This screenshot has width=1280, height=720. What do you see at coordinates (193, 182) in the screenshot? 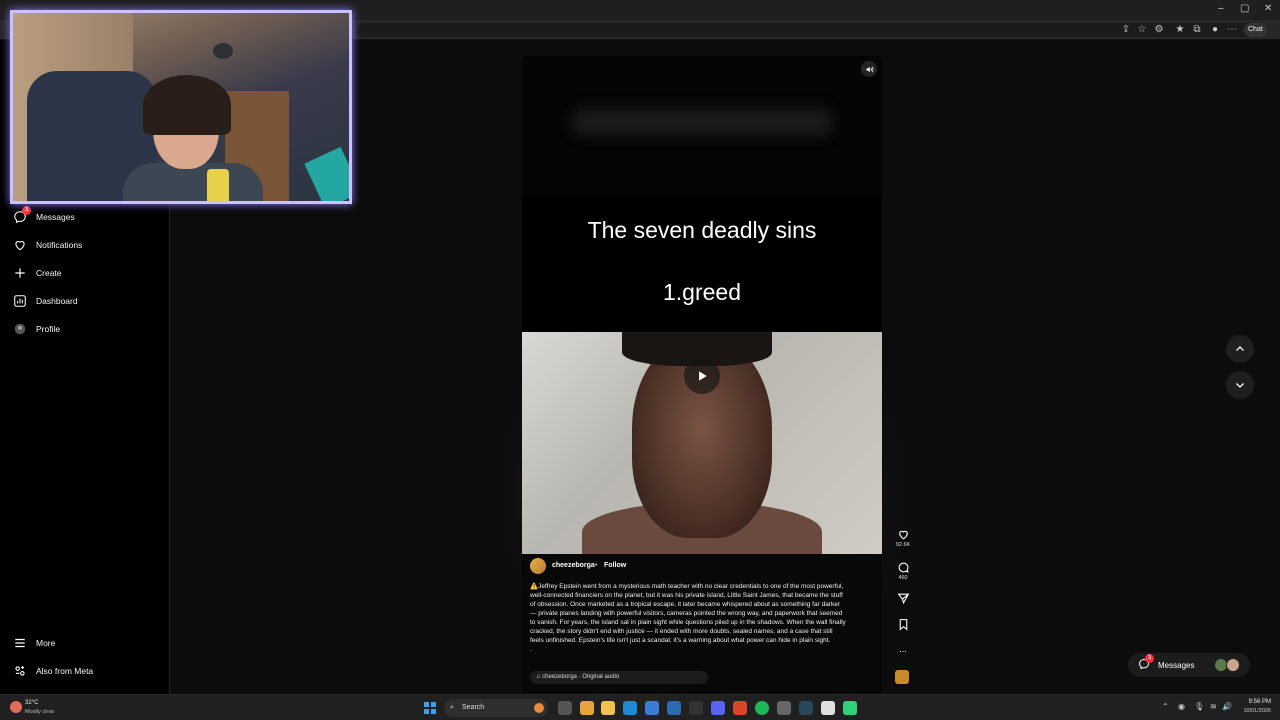
I see `webcam-person-body` at bounding box center [193, 182].